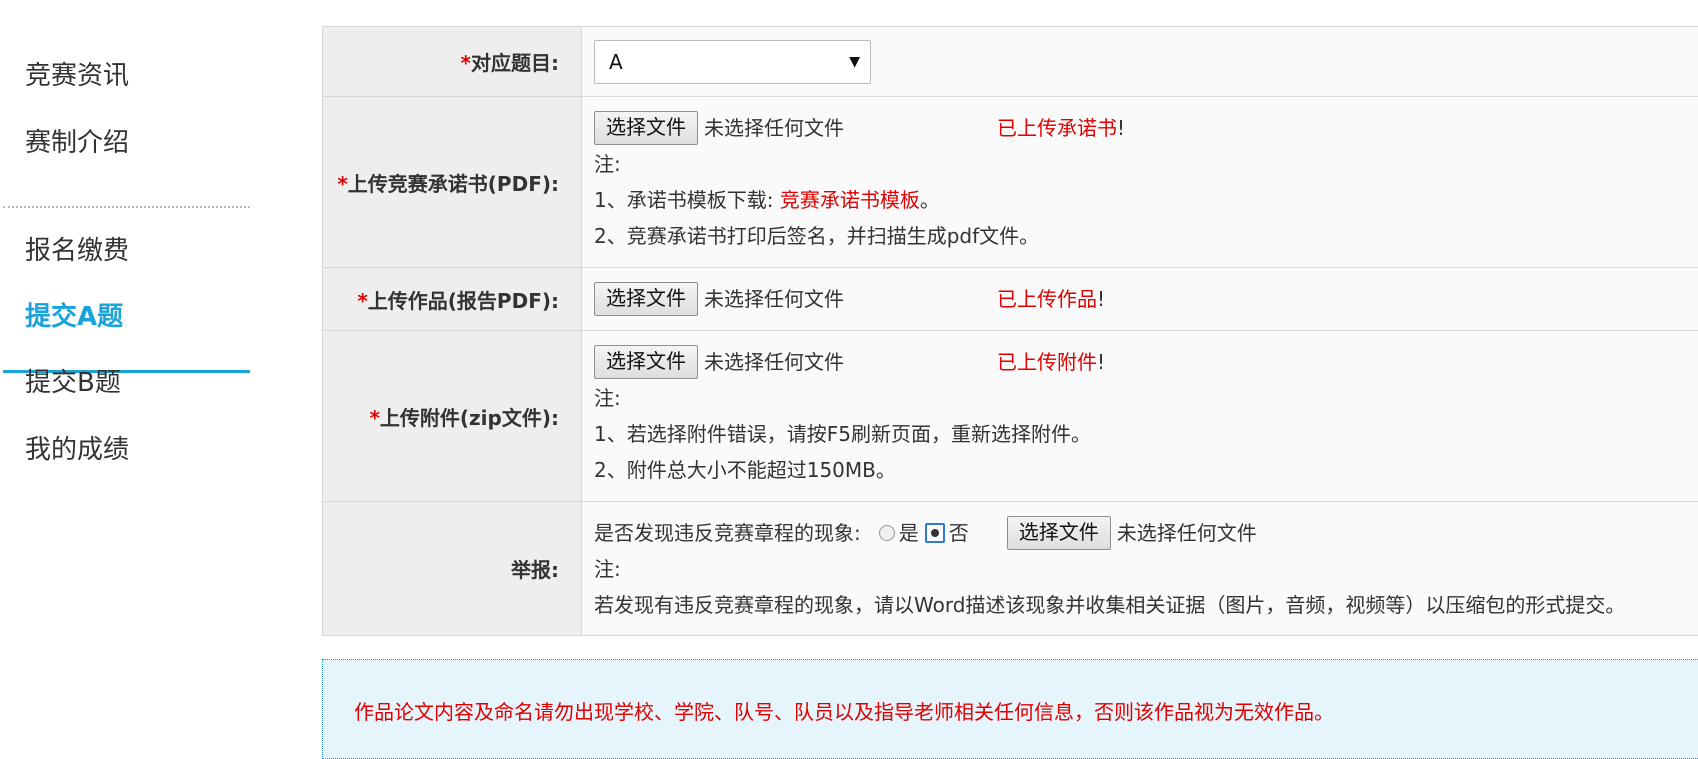 The width and height of the screenshot is (1698, 759). Describe the element at coordinates (1263, 533) in the screenshot. I see `report-file-status: 未选择任何文件` at that location.